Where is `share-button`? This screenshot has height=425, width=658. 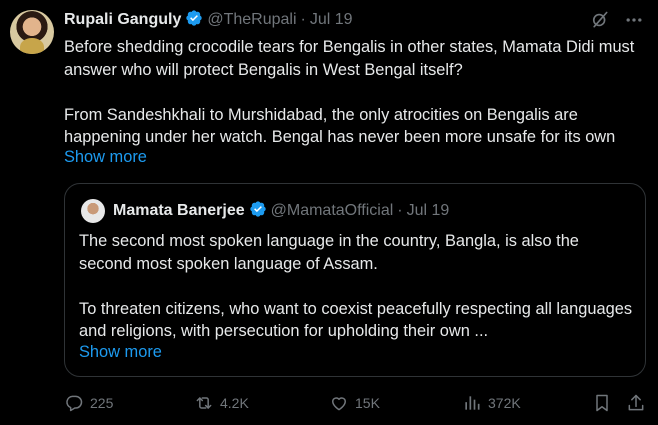
share-button is located at coordinates (636, 403).